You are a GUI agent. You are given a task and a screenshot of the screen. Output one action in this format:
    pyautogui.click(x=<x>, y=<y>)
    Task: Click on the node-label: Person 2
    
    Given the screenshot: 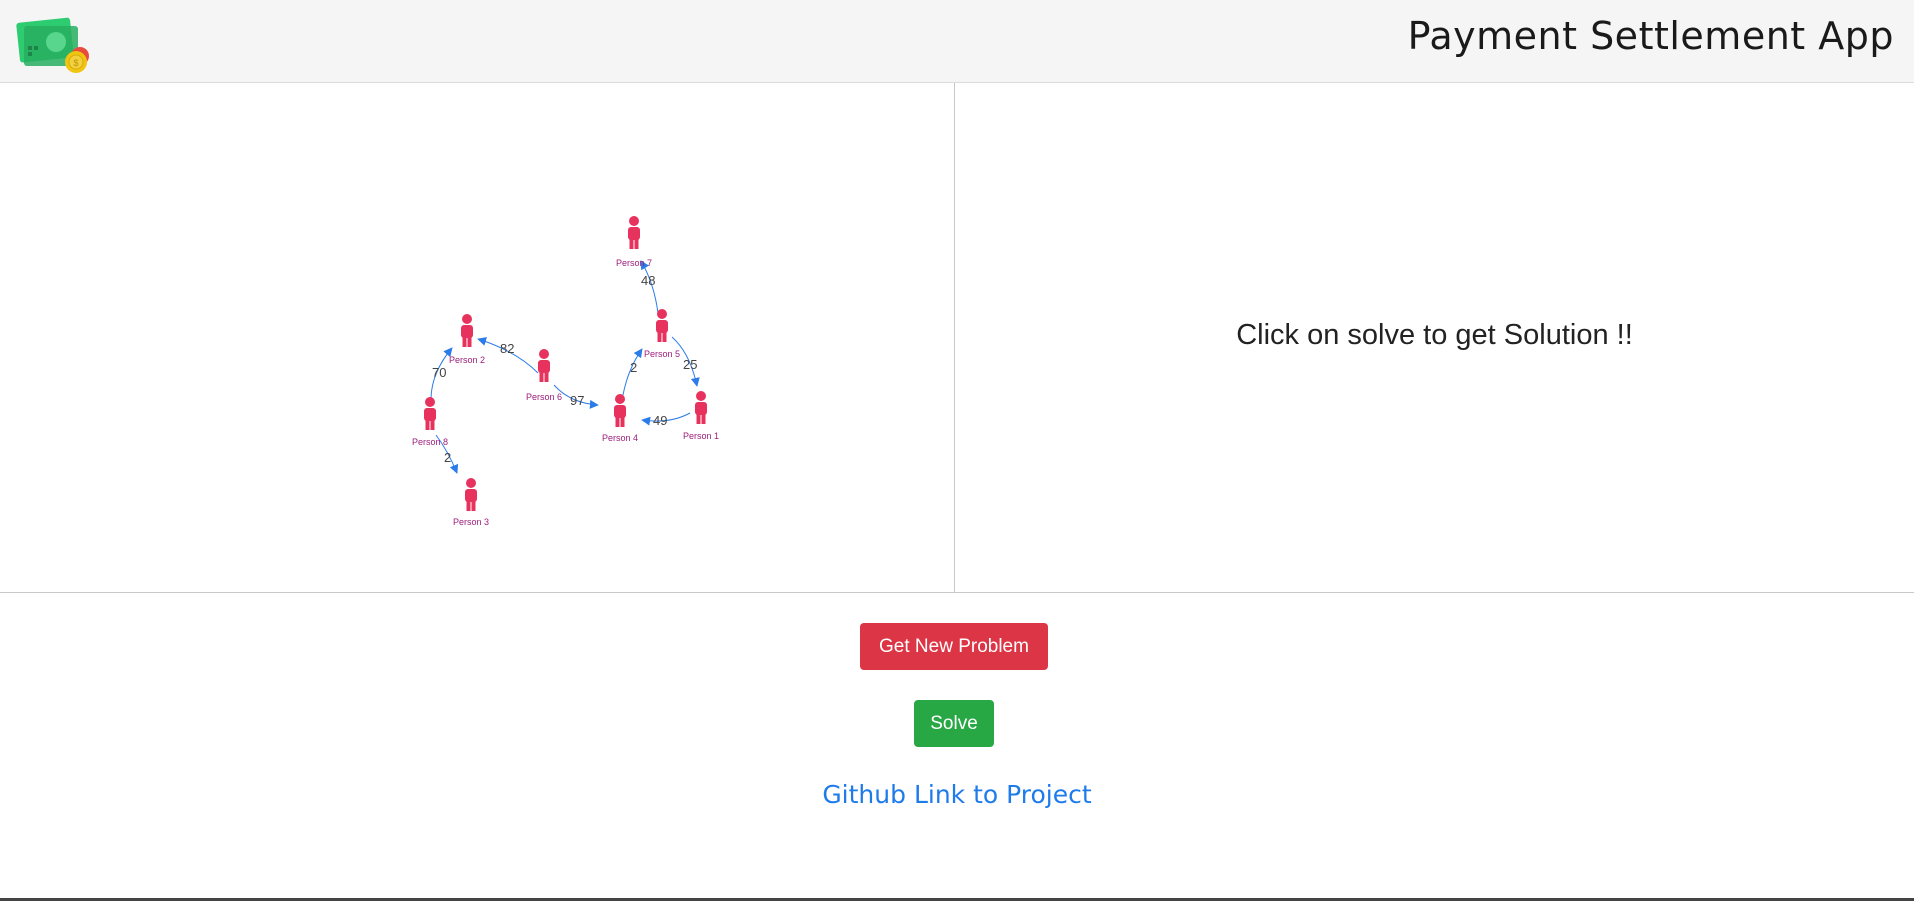 What is the action you would take?
    pyautogui.click(x=467, y=360)
    